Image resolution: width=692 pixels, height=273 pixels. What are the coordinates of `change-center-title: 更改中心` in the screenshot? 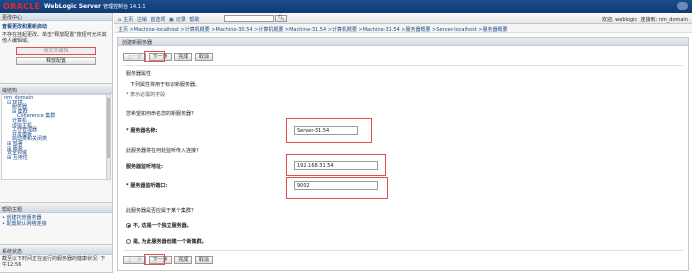 It's located at (56, 17).